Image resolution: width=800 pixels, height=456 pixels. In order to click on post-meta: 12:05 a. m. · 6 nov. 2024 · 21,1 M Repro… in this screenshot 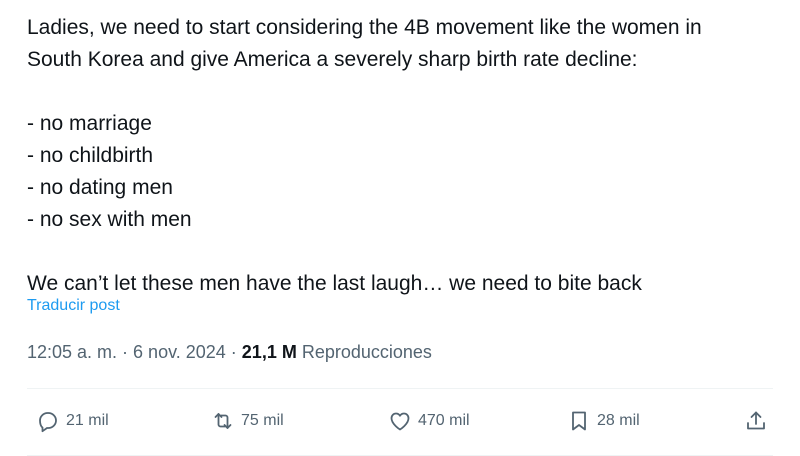, I will do `click(229, 352)`.